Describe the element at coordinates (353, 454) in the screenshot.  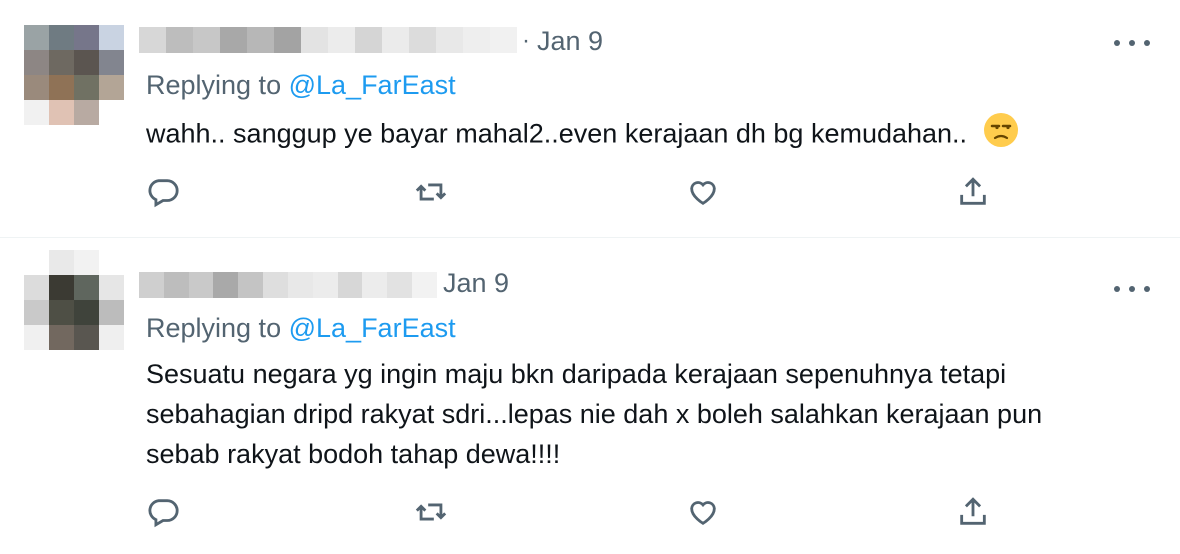
I see `tweet-text-line: sebab rakyat bodoh tahap dewa!!!!` at that location.